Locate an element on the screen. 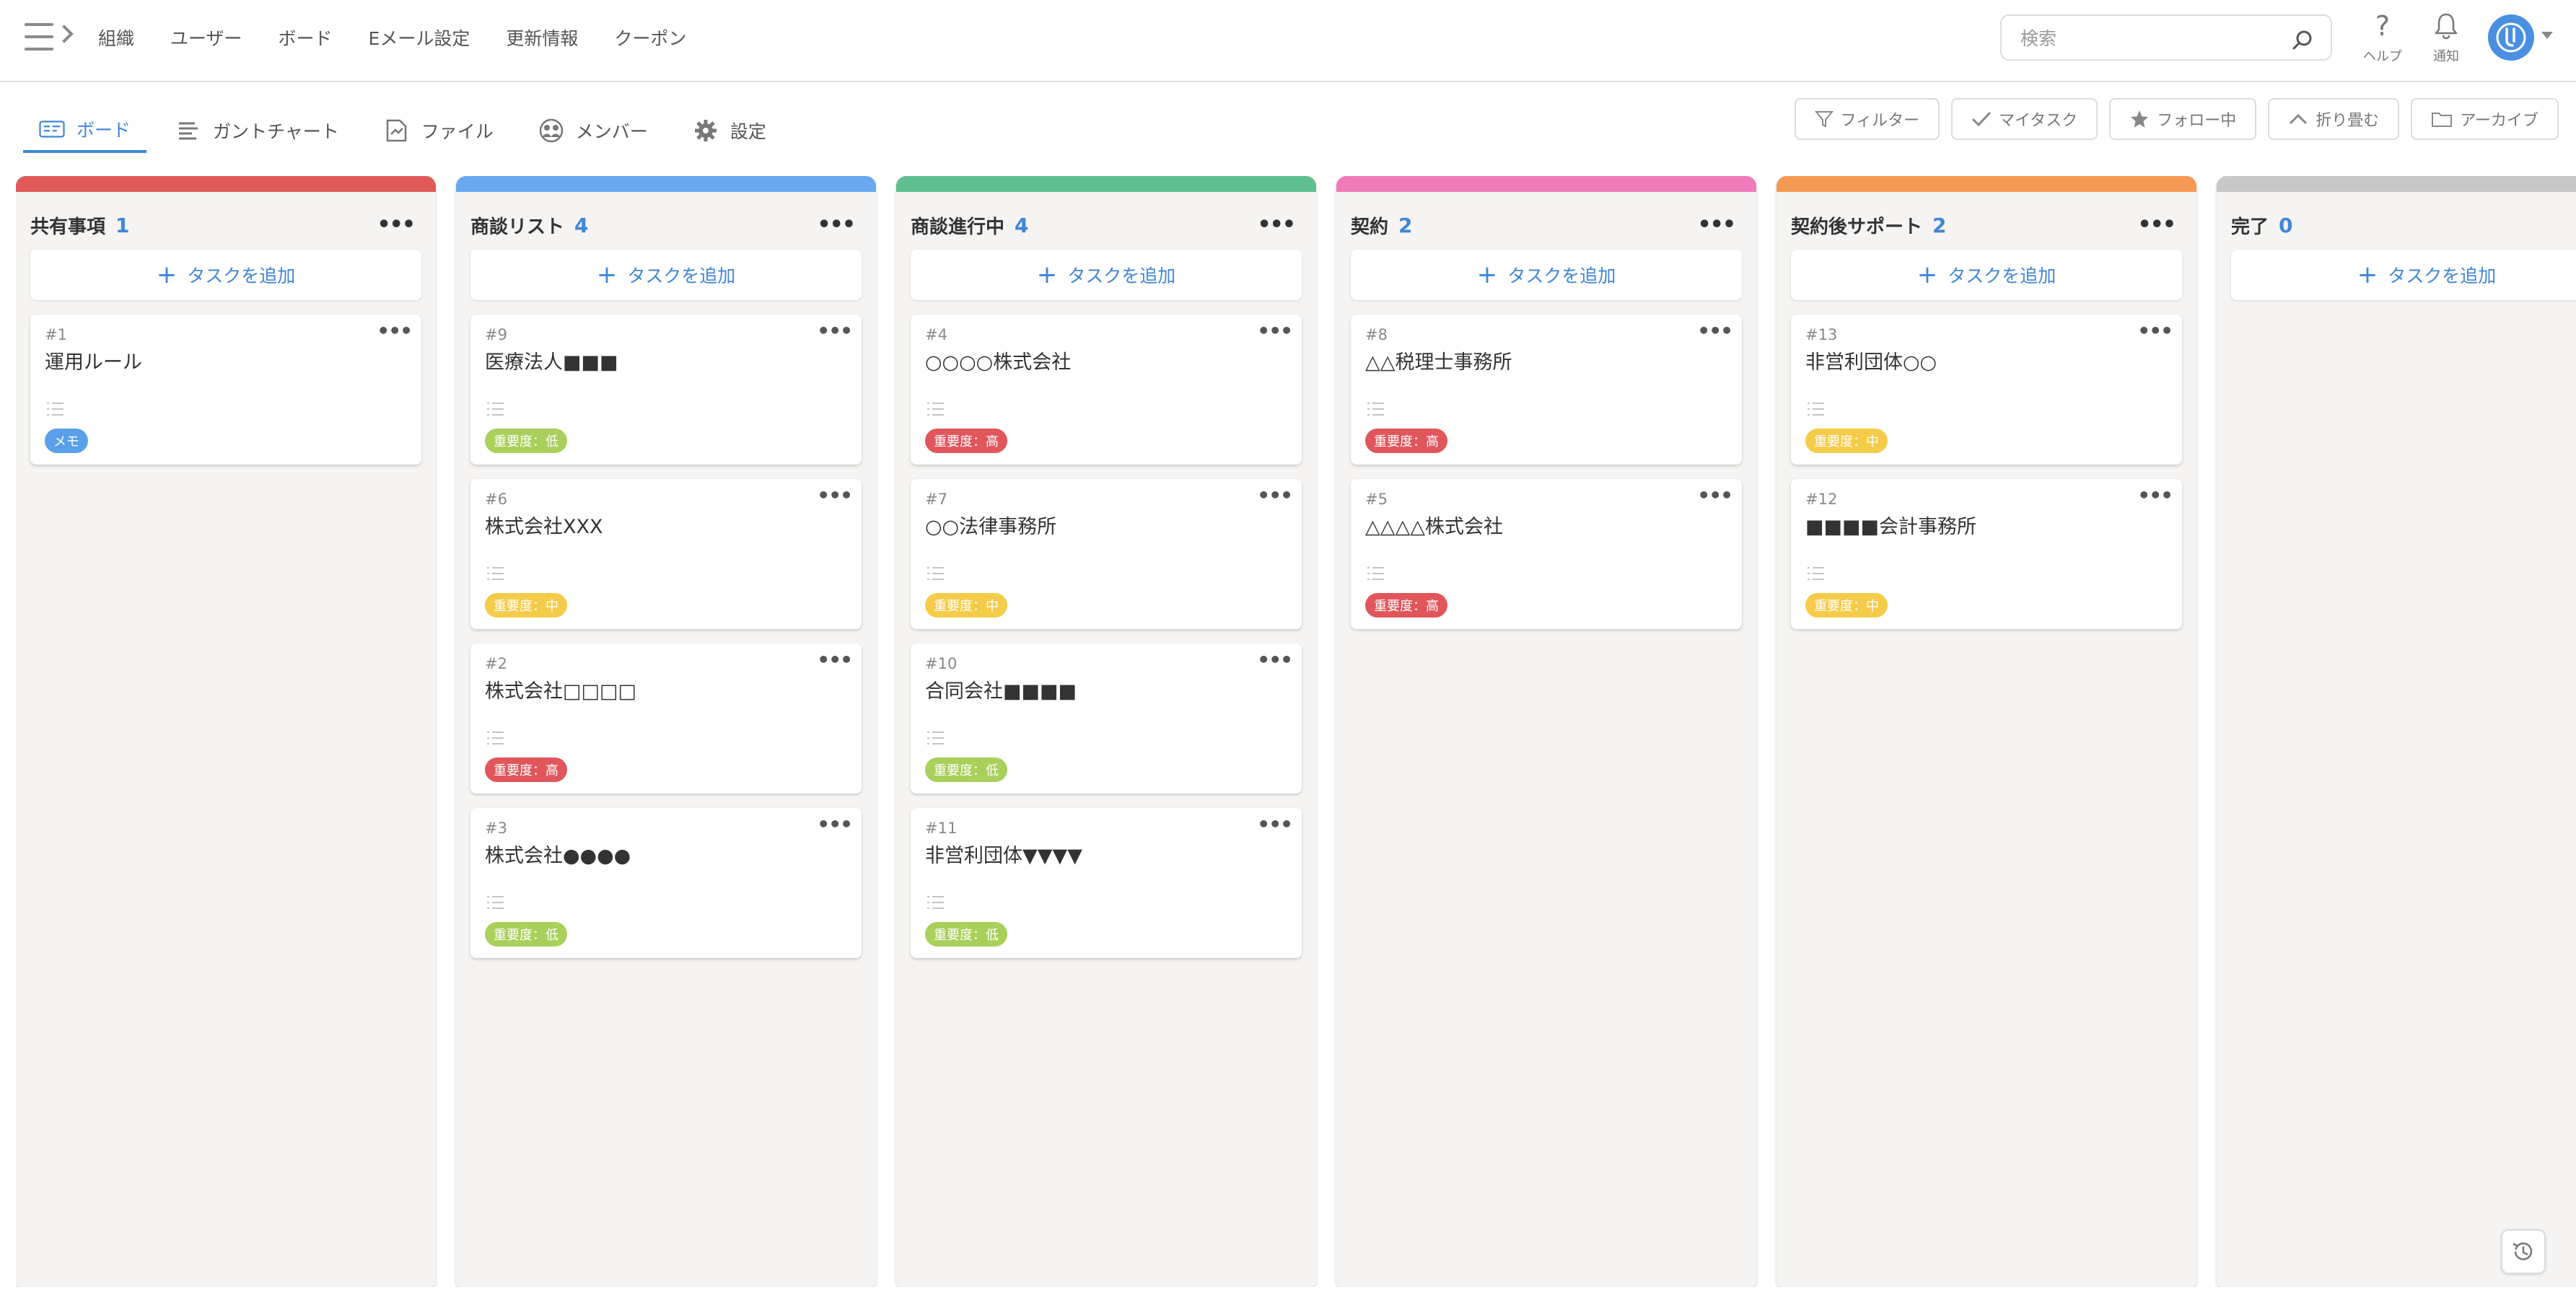 This screenshot has height=1300, width=2576. column-header: 商談リスト 4 ••• is located at coordinates (666, 225).